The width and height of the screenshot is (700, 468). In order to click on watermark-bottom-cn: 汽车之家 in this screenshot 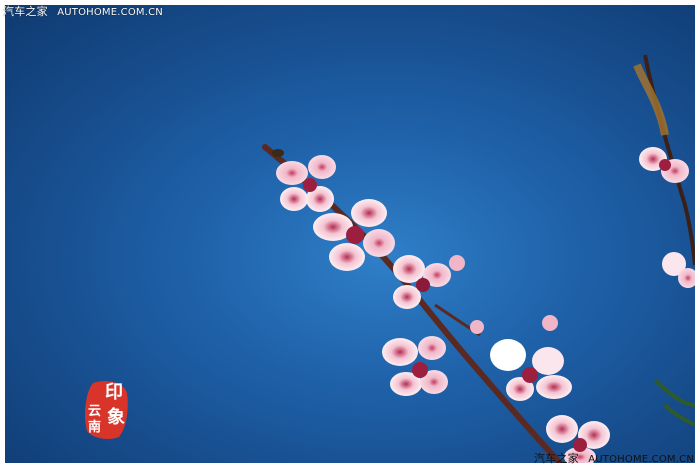, I will do `click(556, 458)`.